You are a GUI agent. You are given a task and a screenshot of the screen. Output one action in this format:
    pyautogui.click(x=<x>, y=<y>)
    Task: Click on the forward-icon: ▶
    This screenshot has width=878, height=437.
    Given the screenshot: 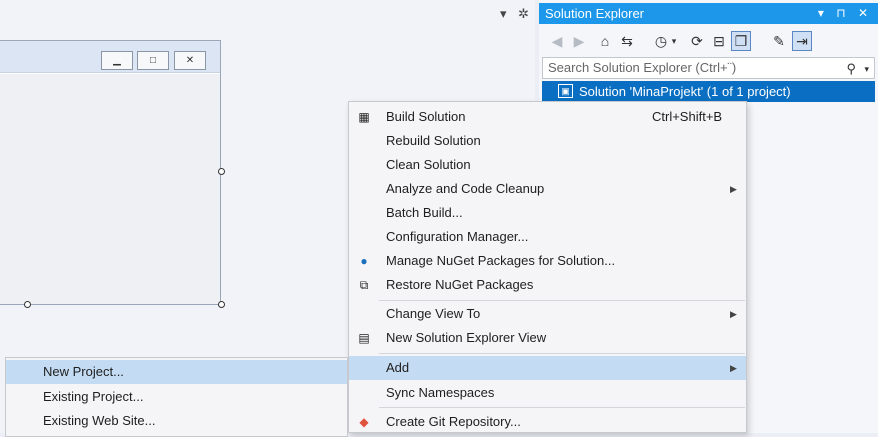 What is the action you would take?
    pyautogui.click(x=579, y=41)
    